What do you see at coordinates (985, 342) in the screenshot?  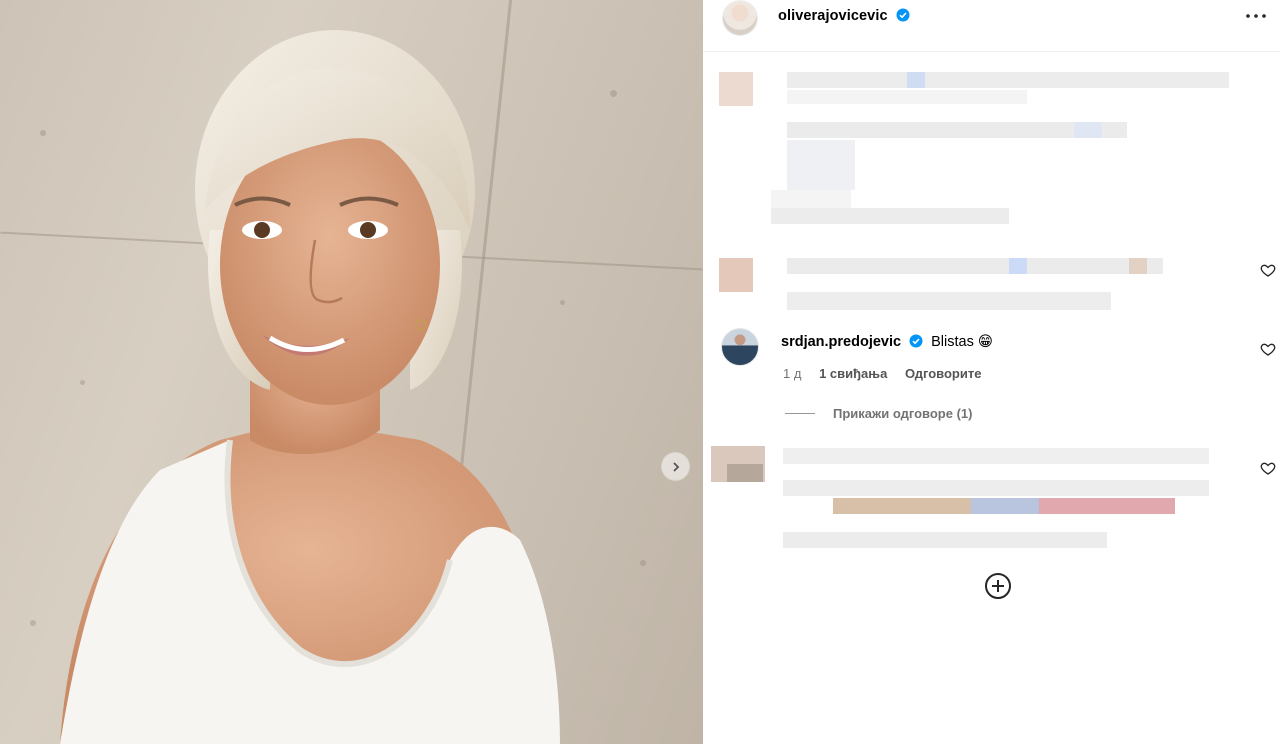 I see `comment-emoji: 😁` at bounding box center [985, 342].